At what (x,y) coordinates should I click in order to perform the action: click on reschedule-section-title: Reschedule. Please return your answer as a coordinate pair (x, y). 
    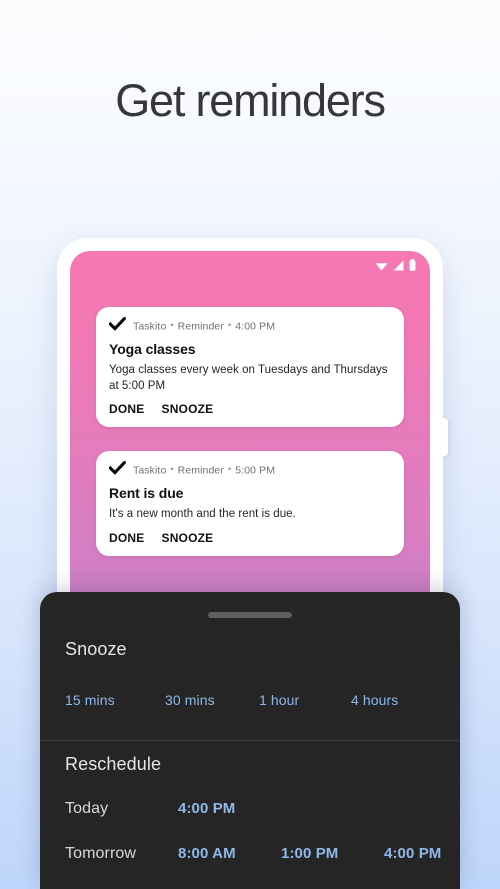
    Looking at the image, I should click on (113, 764).